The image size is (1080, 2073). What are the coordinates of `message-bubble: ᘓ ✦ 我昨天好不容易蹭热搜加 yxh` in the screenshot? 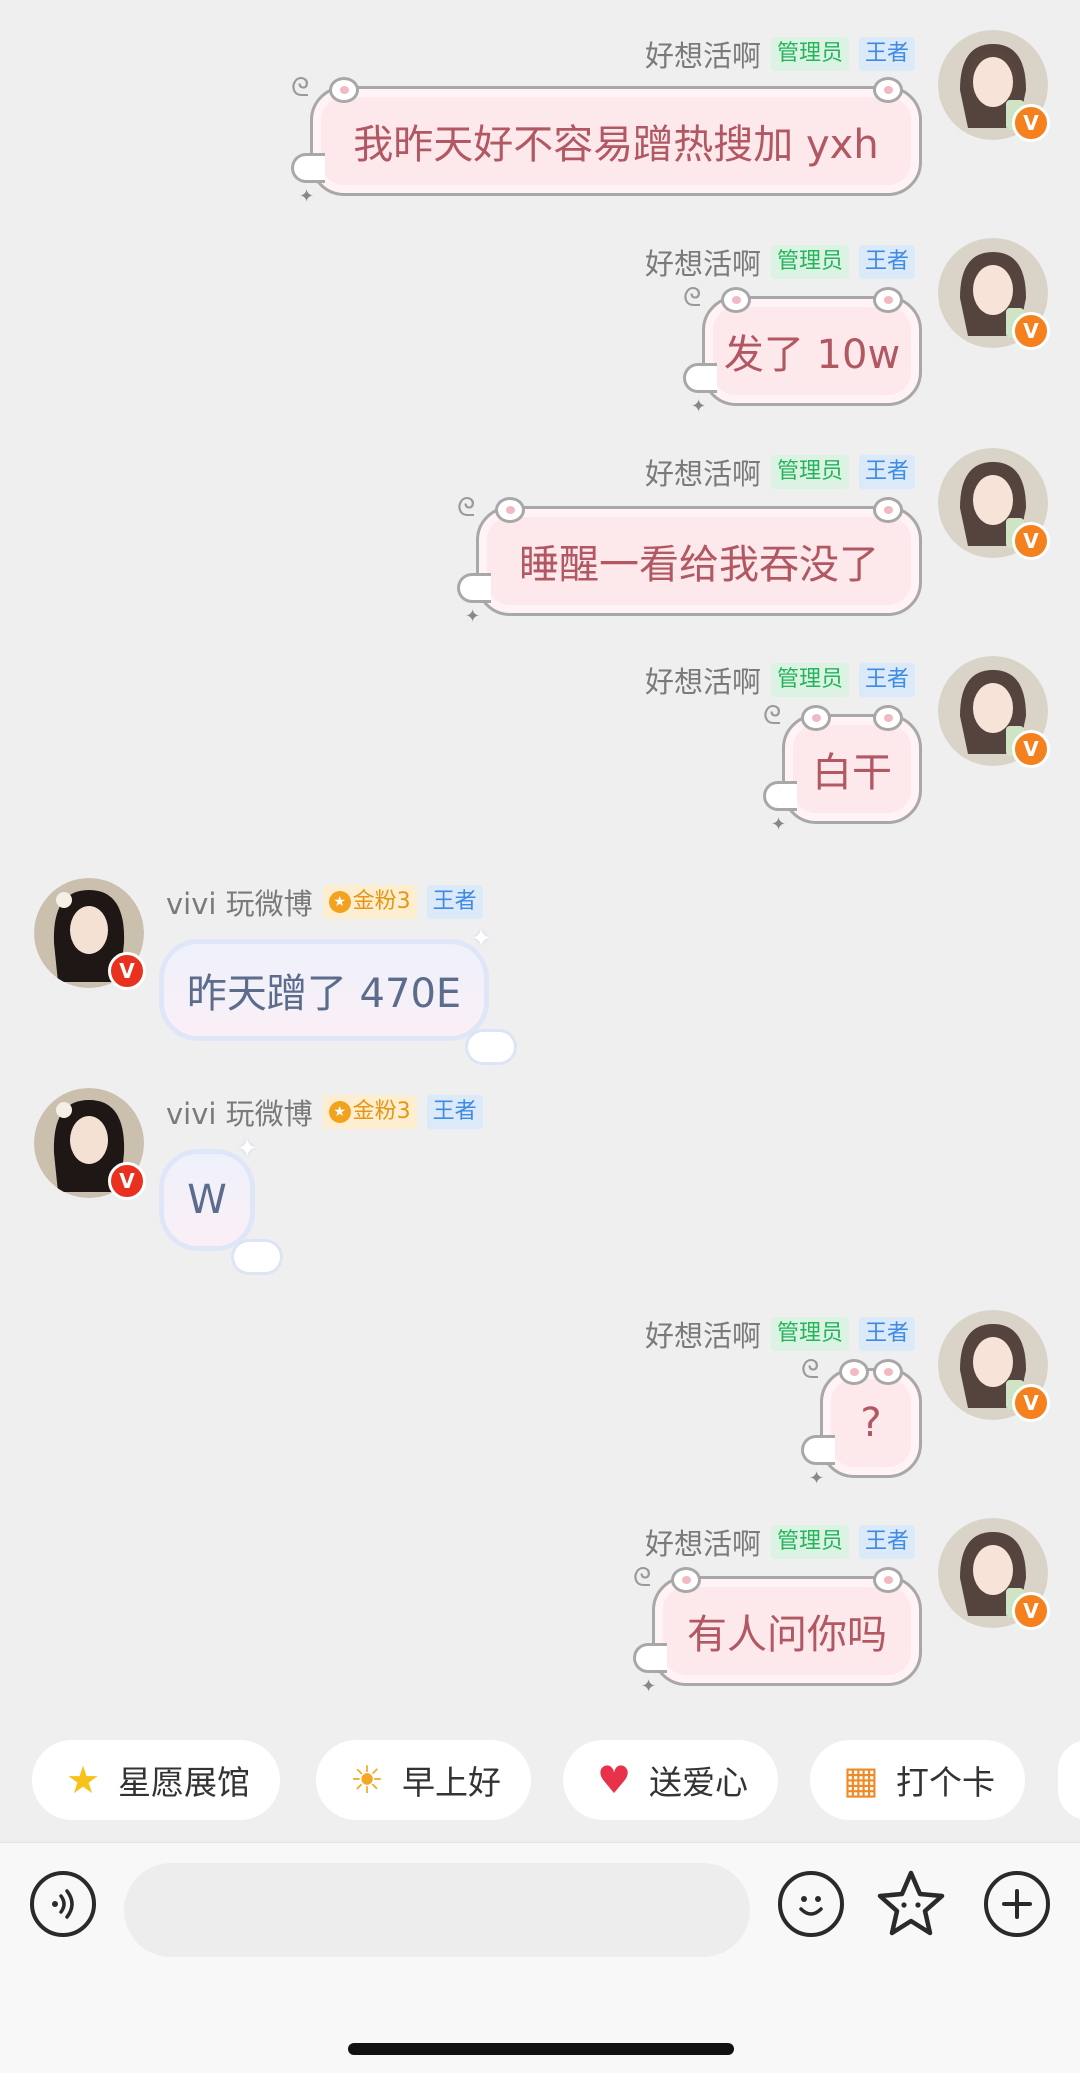 It's located at (606, 140).